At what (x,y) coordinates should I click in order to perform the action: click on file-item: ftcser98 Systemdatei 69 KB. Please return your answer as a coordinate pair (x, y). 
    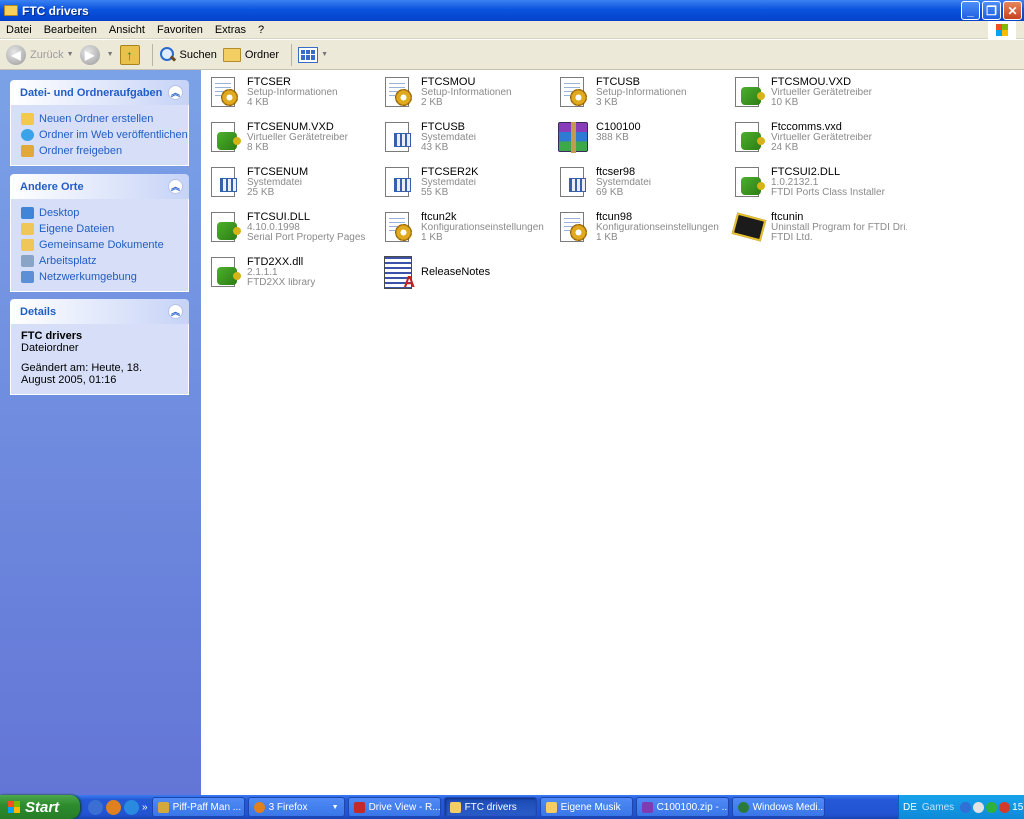
    Looking at the image, I should click on (642, 187).